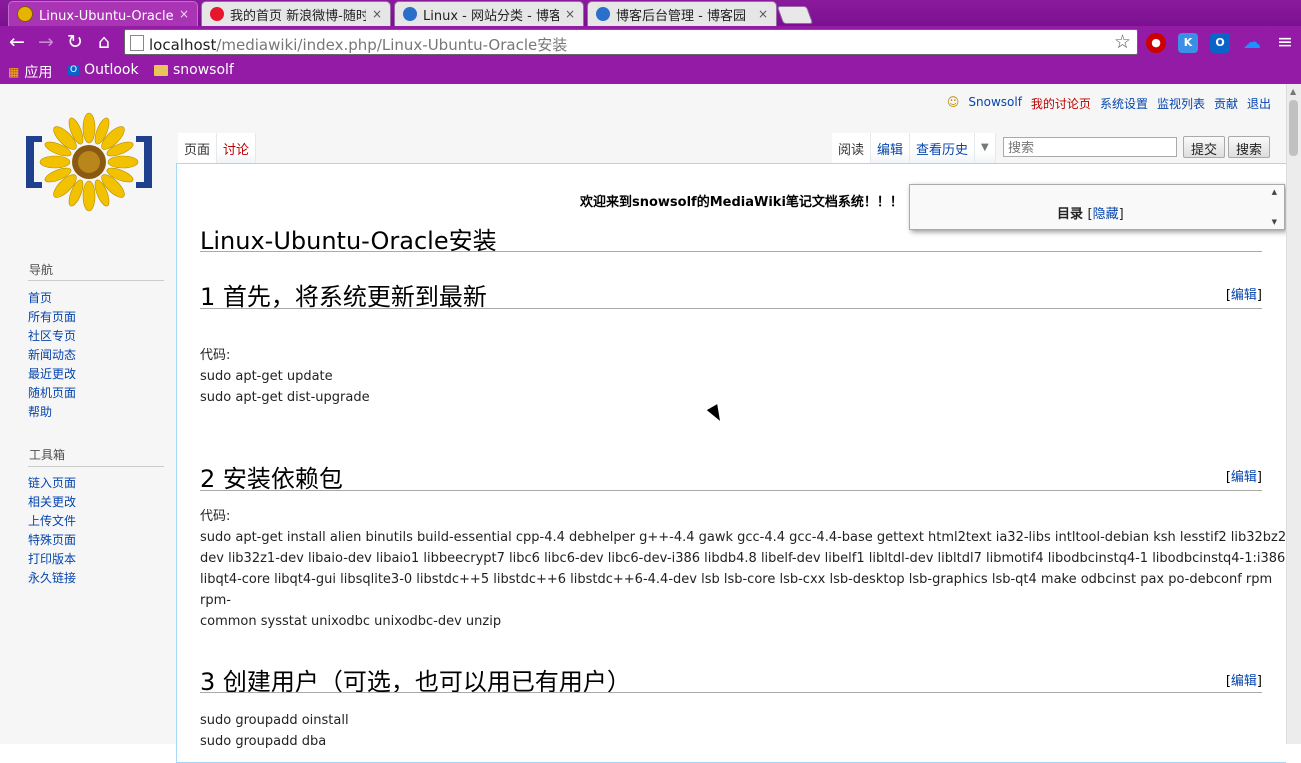 This screenshot has height=763, width=1301. Describe the element at coordinates (1061, 103) in the screenshot. I see `personal-link-talk: 我的讨论页` at that location.